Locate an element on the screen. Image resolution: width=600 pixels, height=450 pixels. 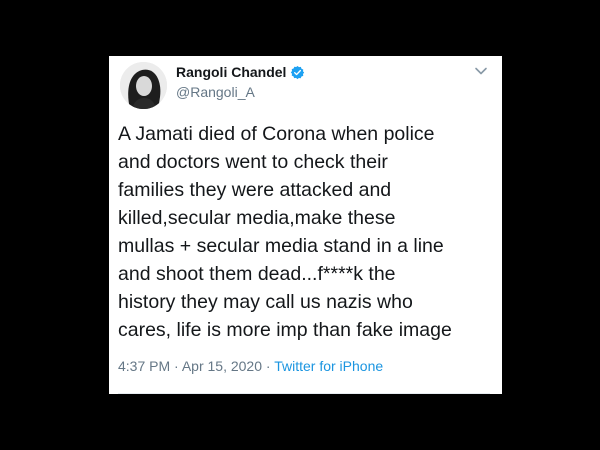
handle: @Rangoli_A is located at coordinates (215, 92).